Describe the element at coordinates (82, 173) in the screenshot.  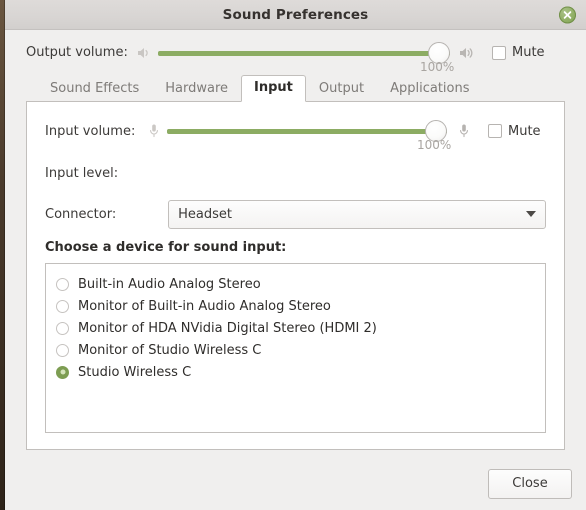
I see `input-level-label: Input level:` at that location.